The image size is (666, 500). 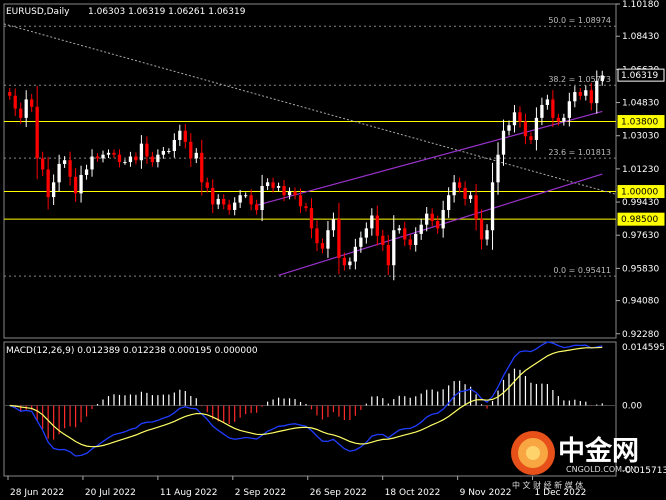 What do you see at coordinates (639, 220) in the screenshot?
I see `price-box-label-3: 0.98500` at bounding box center [639, 220].